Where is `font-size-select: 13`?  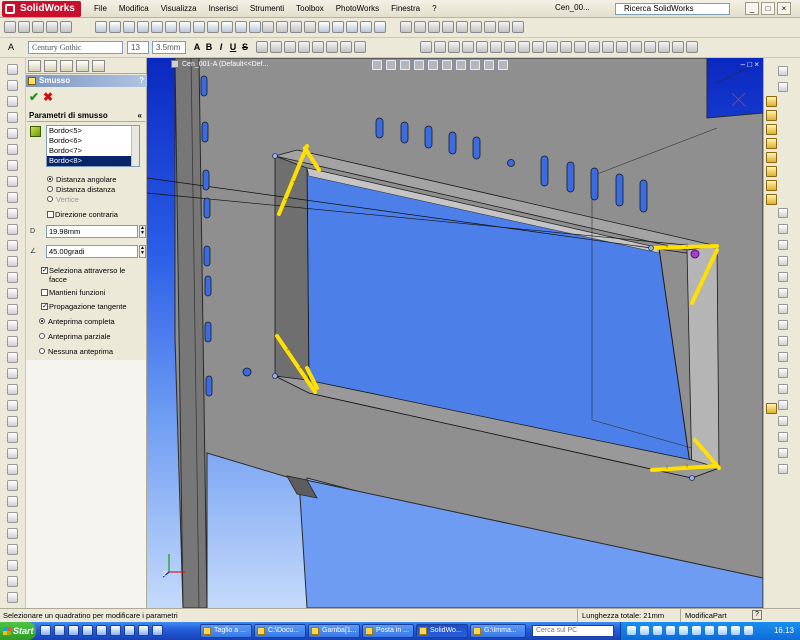
font-size-select: 13 is located at coordinates (138, 47).